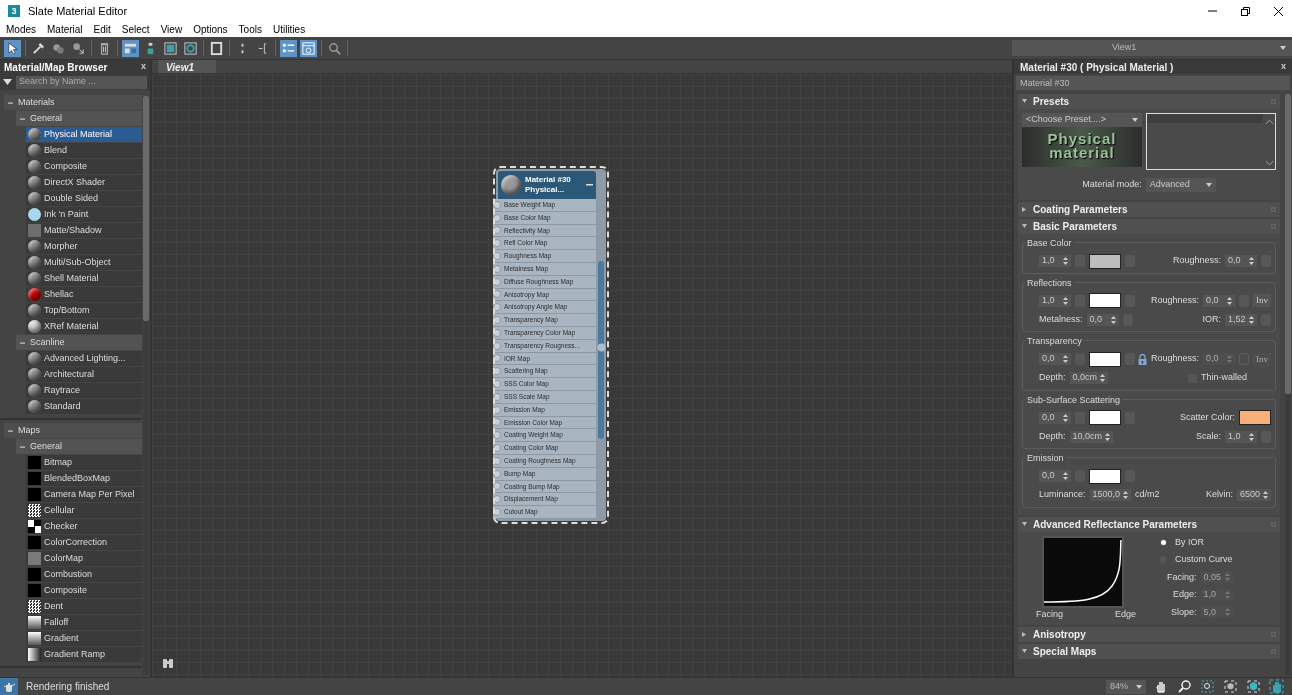 This screenshot has height=695, width=1292. Describe the element at coordinates (102, 29) in the screenshot. I see `menu-item: Edit` at that location.